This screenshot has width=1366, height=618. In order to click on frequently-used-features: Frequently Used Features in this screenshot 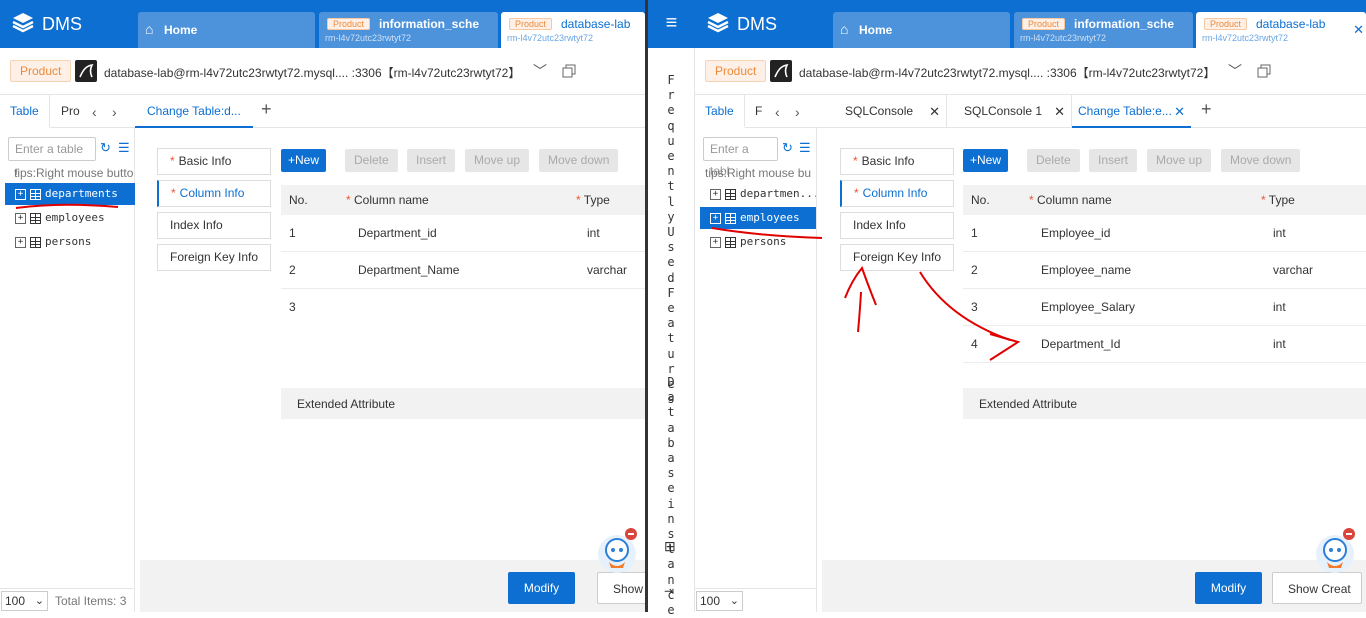, I will do `click(671, 240)`.